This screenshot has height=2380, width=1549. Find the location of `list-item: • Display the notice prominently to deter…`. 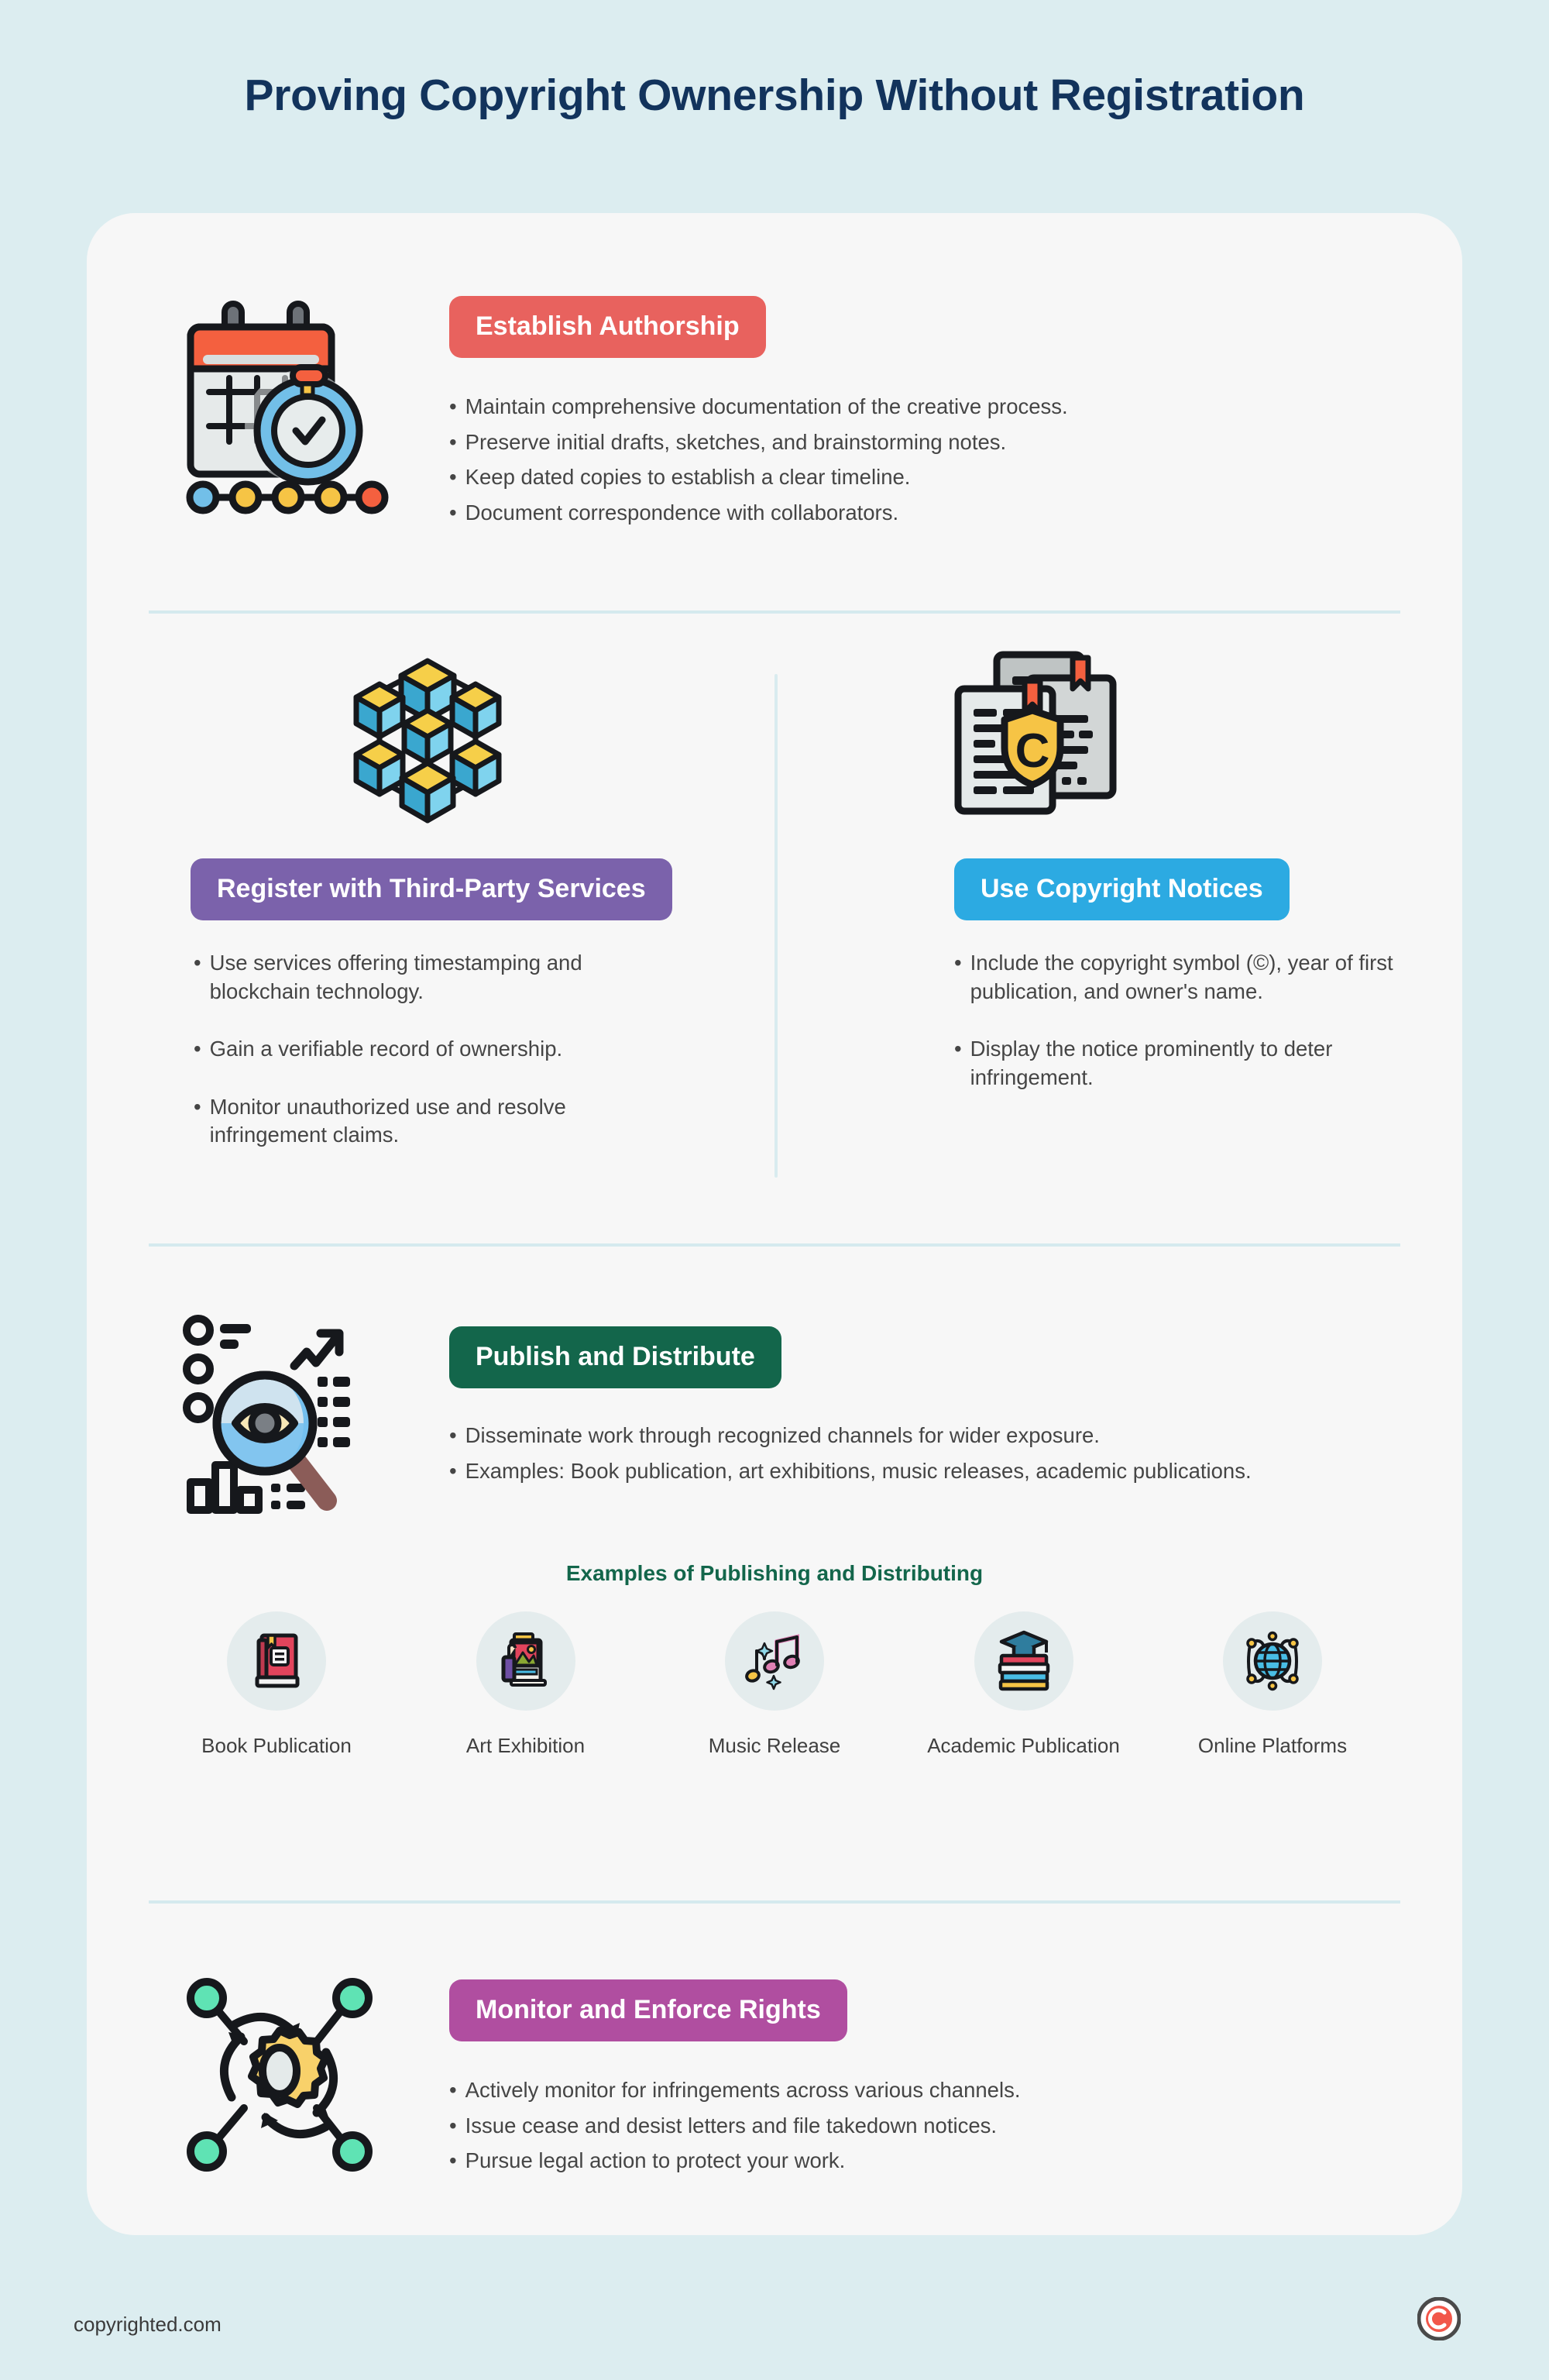

list-item: • Display the notice prominently to deter… is located at coordinates (1194, 1064).